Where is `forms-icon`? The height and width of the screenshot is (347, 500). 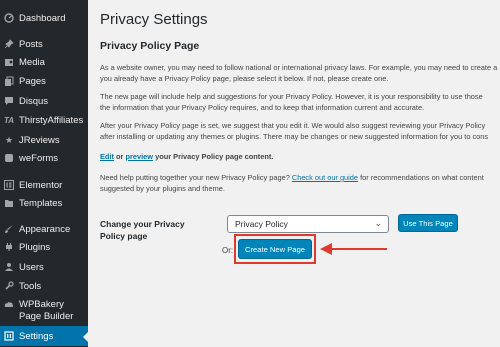
forms-icon is located at coordinates (9, 158).